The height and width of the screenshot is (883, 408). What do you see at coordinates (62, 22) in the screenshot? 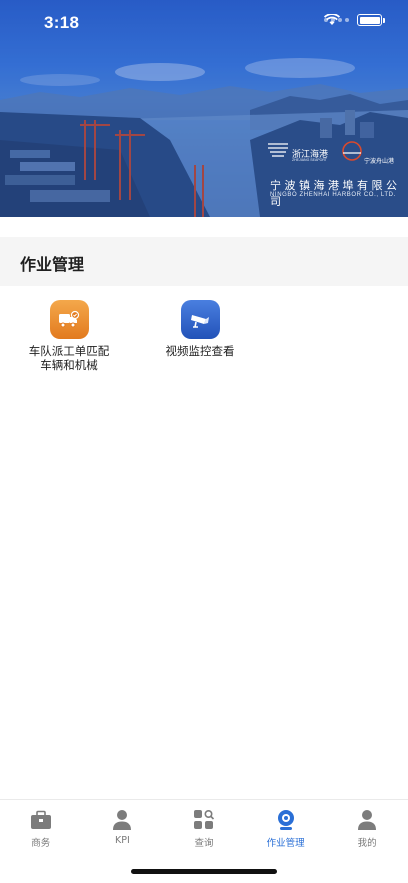
I see `status-time: 3:18` at bounding box center [62, 22].